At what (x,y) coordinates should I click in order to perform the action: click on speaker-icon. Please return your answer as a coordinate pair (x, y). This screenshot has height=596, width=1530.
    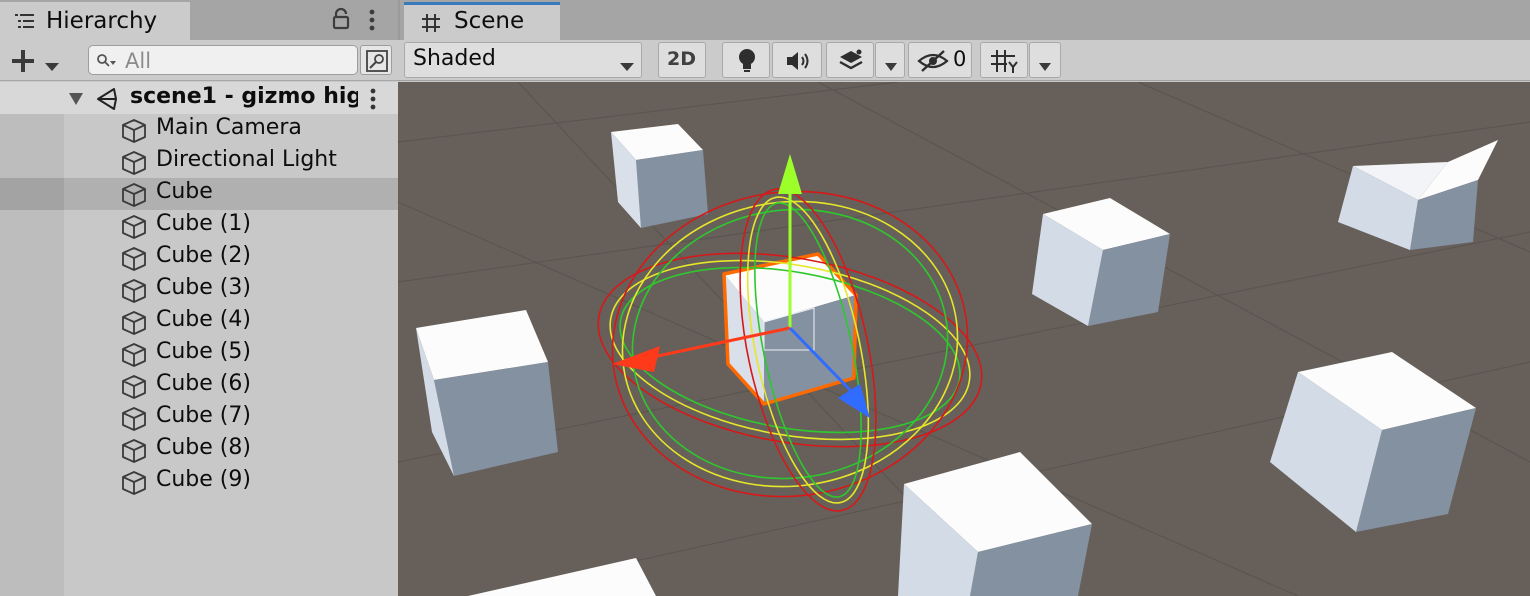
    Looking at the image, I should click on (799, 63).